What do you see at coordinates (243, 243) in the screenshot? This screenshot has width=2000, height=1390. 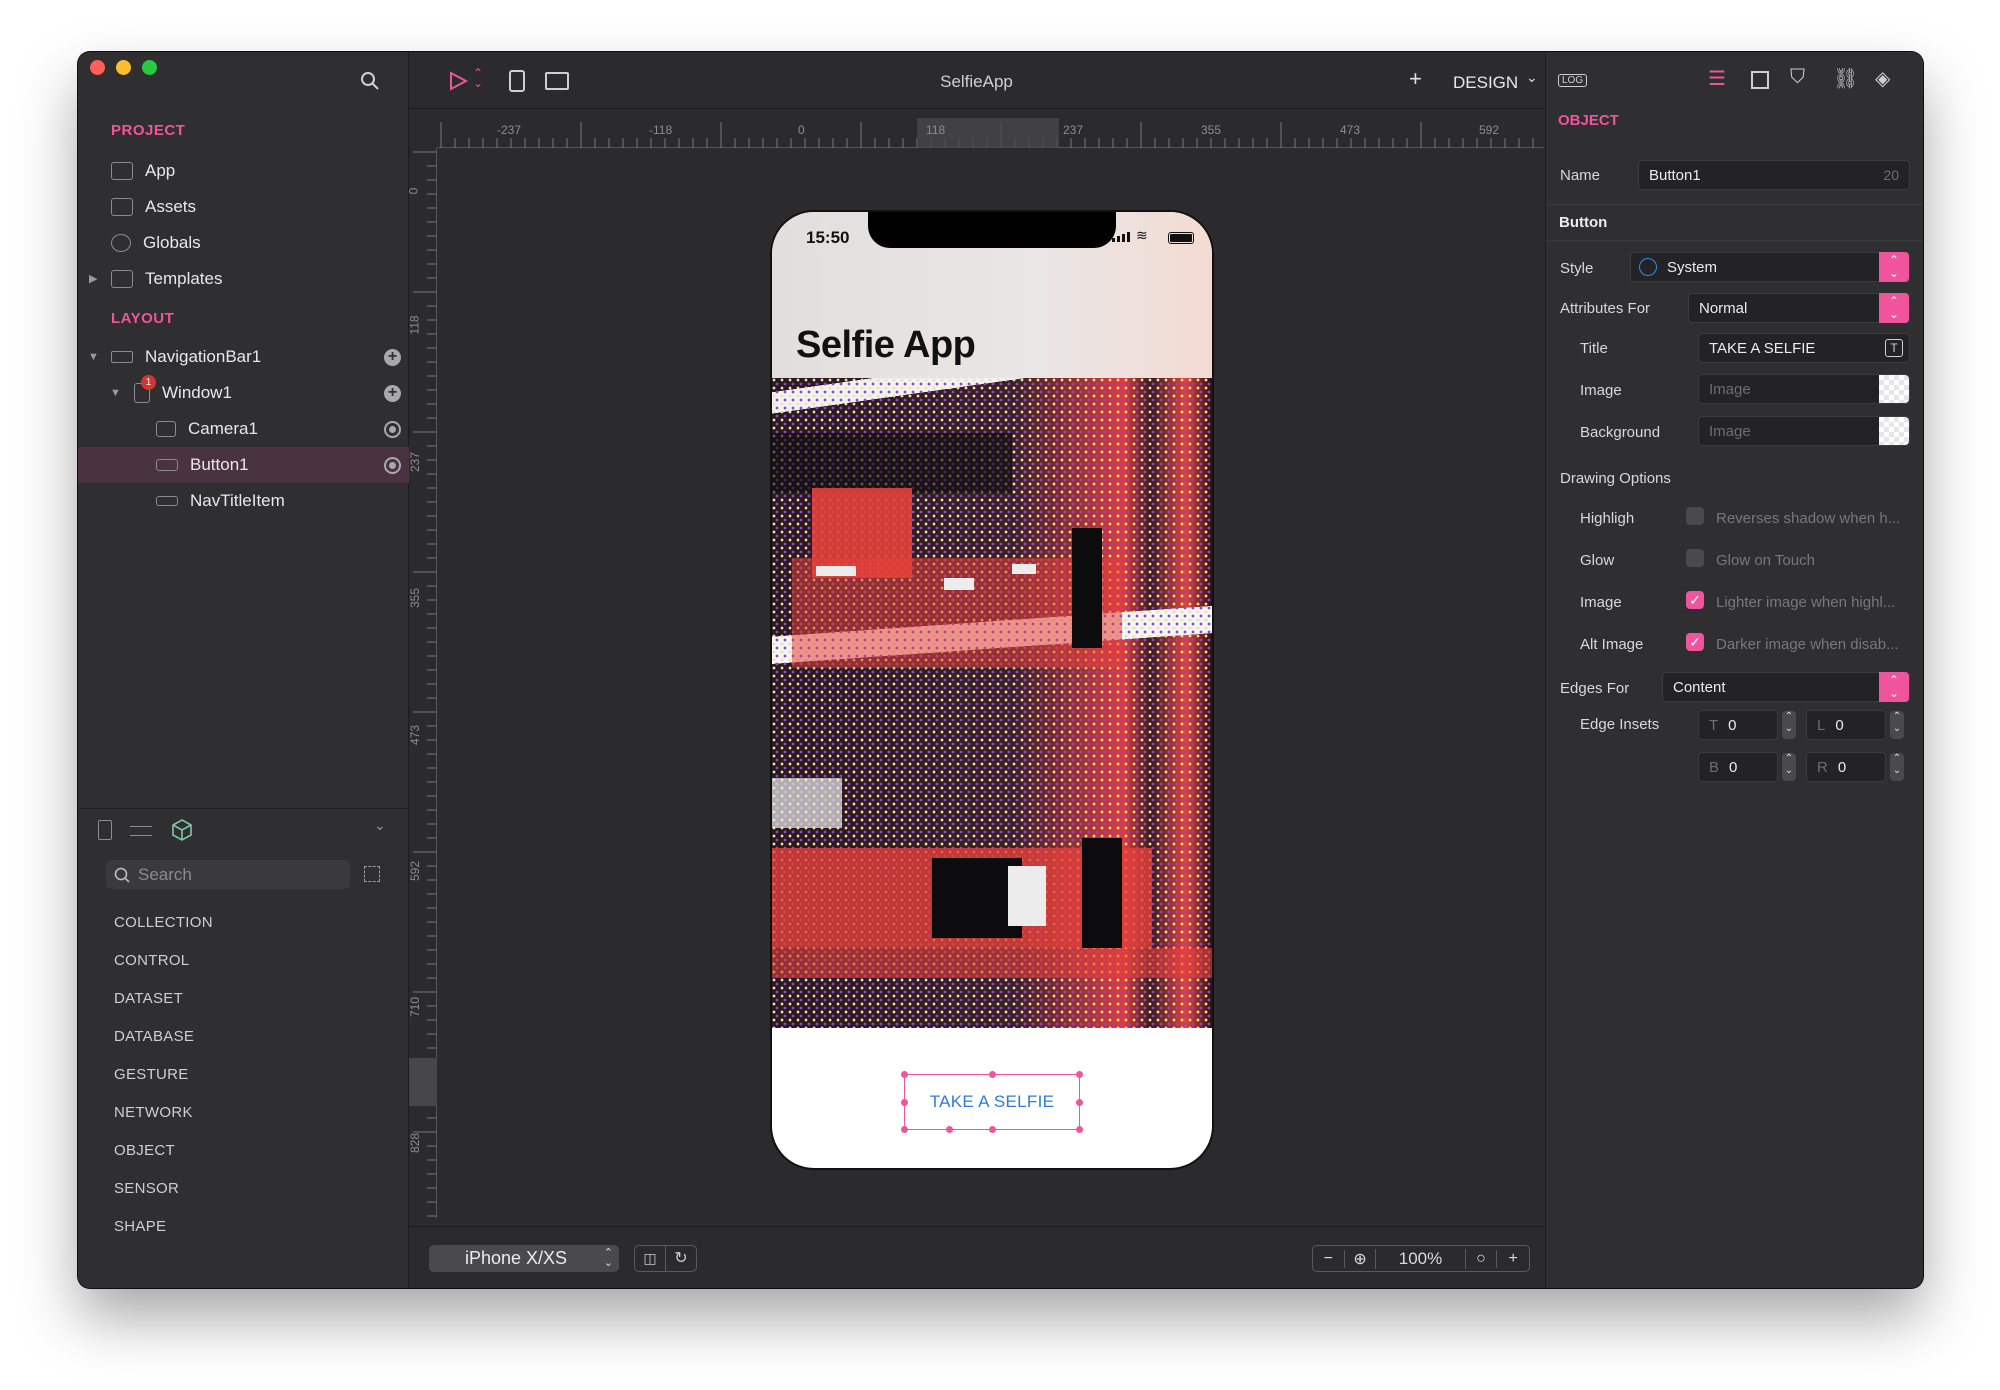 I see `sidebar-item-globals: Globals` at bounding box center [243, 243].